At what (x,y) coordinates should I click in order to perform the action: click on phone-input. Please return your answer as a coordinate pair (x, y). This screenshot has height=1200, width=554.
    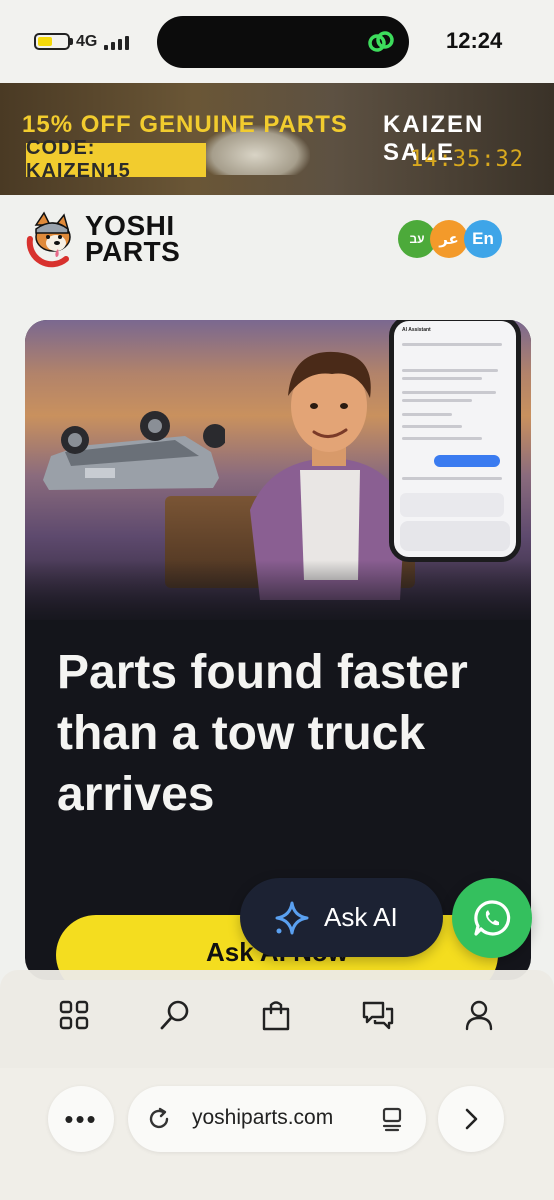
    Looking at the image, I should click on (455, 536).